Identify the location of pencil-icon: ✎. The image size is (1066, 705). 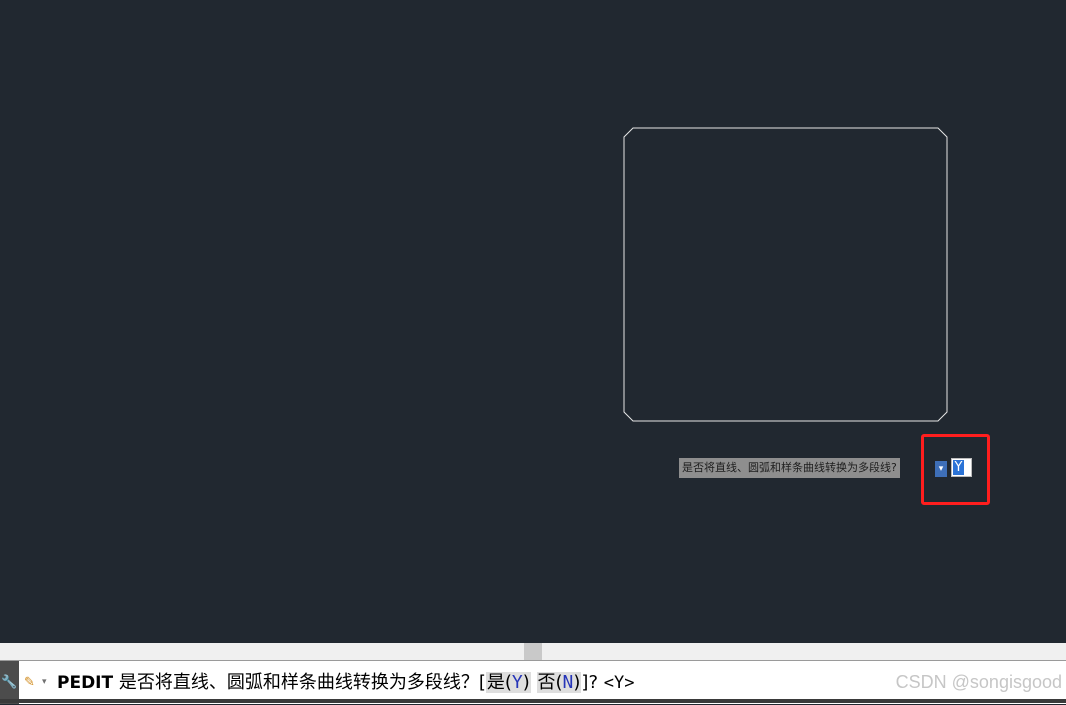
(29, 682).